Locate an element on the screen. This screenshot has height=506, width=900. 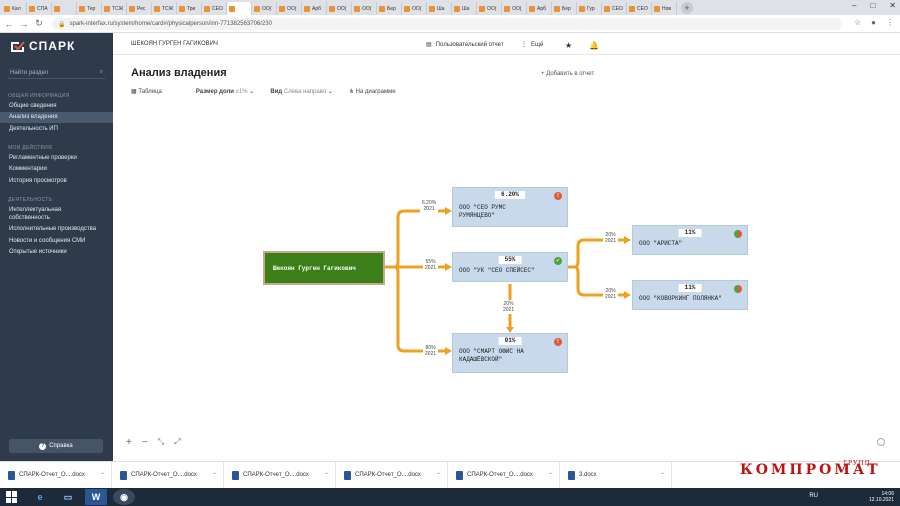
spark-logo: СПАРК is located at coordinates (42, 46).